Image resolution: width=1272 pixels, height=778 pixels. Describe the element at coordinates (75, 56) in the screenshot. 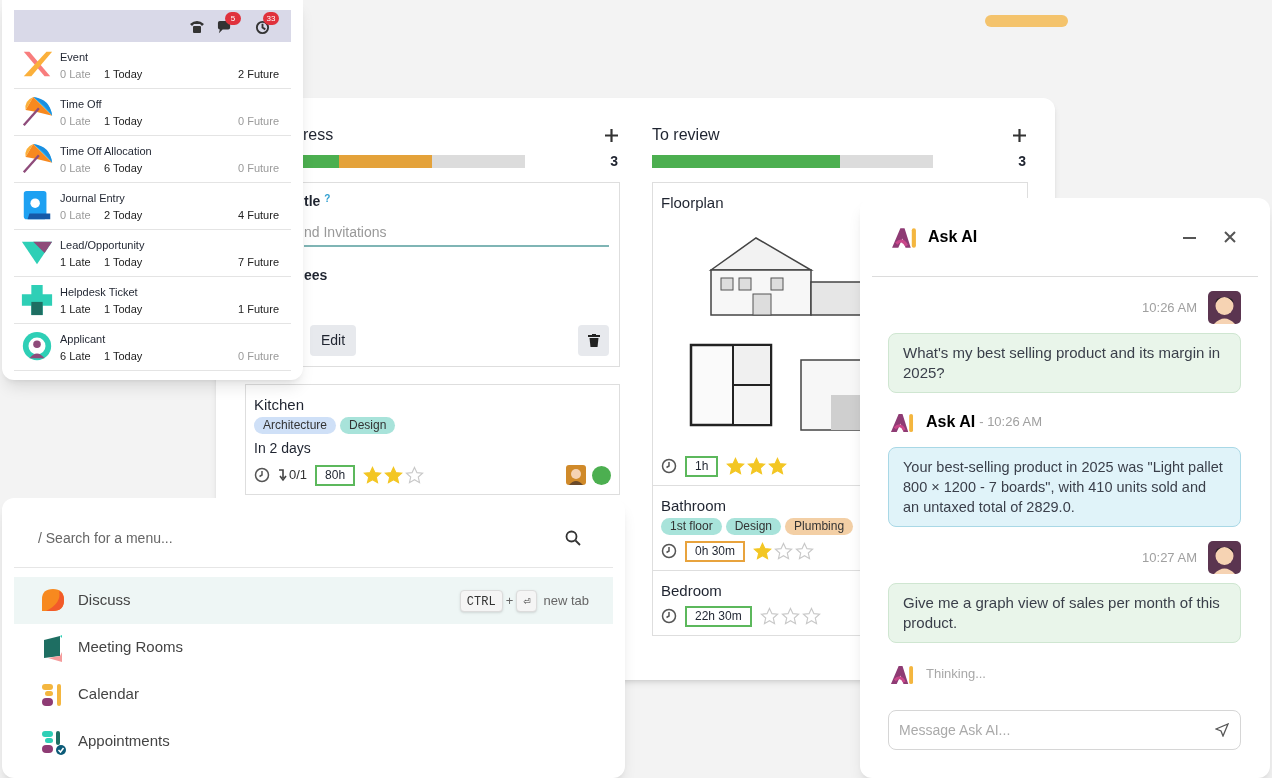

I see `activity-name: Event` at that location.